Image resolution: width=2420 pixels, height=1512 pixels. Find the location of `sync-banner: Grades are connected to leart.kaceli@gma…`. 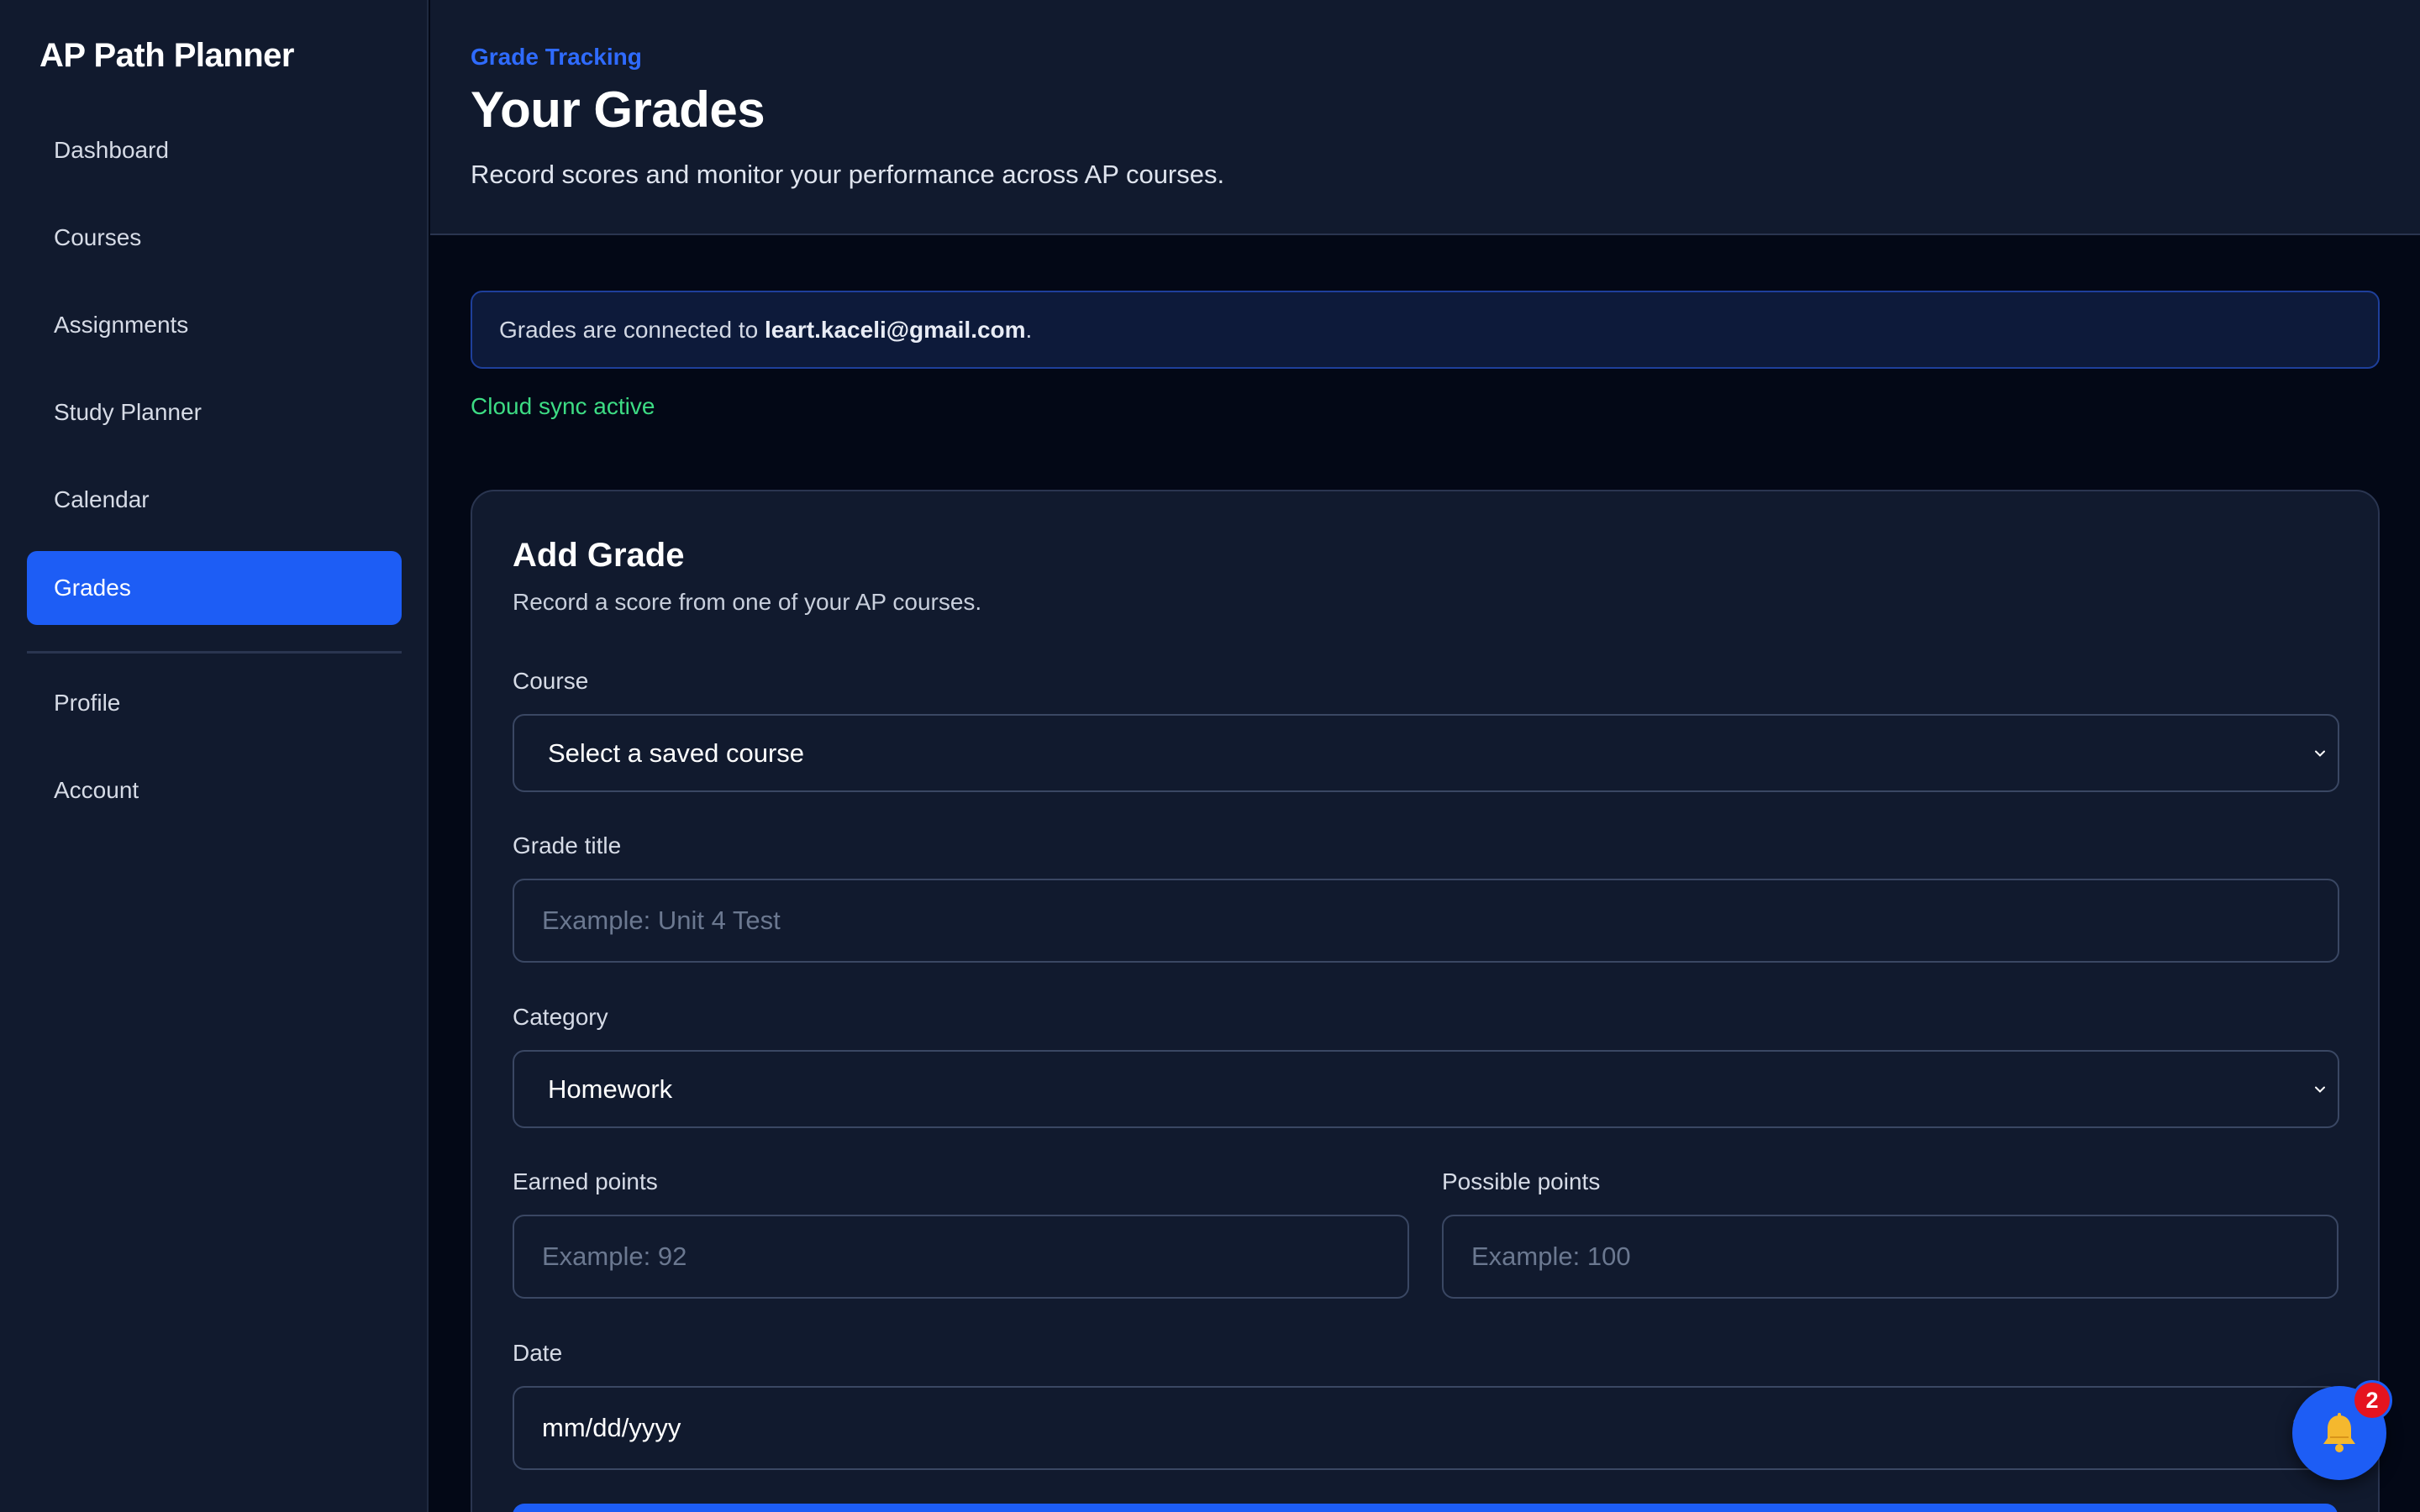

sync-banner: Grades are connected to leart.kaceli@gma… is located at coordinates (1425, 330).